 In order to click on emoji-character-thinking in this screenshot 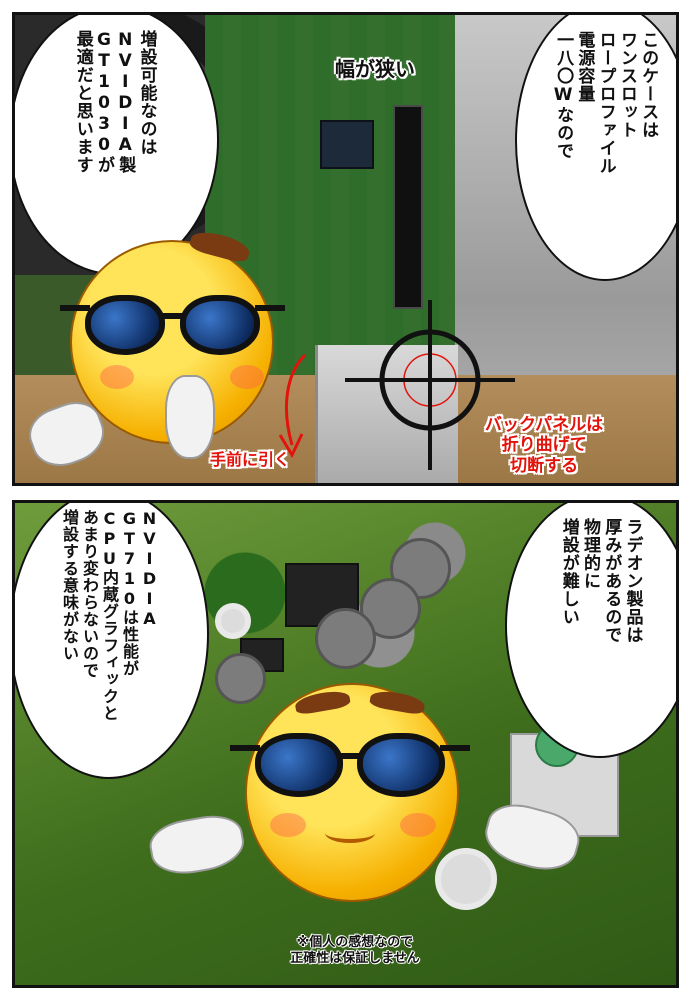, I will do `click(161, 354)`.